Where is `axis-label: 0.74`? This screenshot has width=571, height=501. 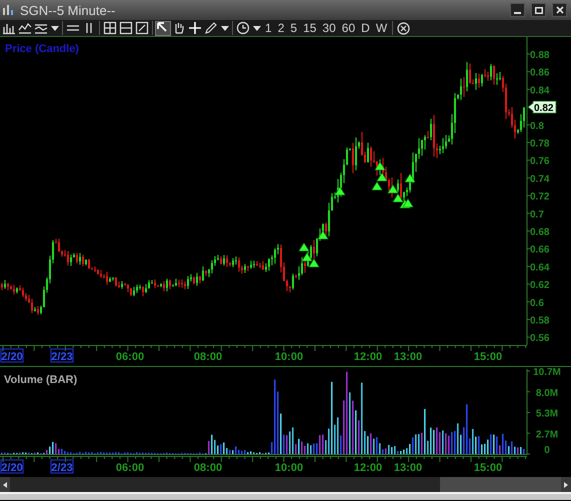 axis-label: 0.74 is located at coordinates (540, 179).